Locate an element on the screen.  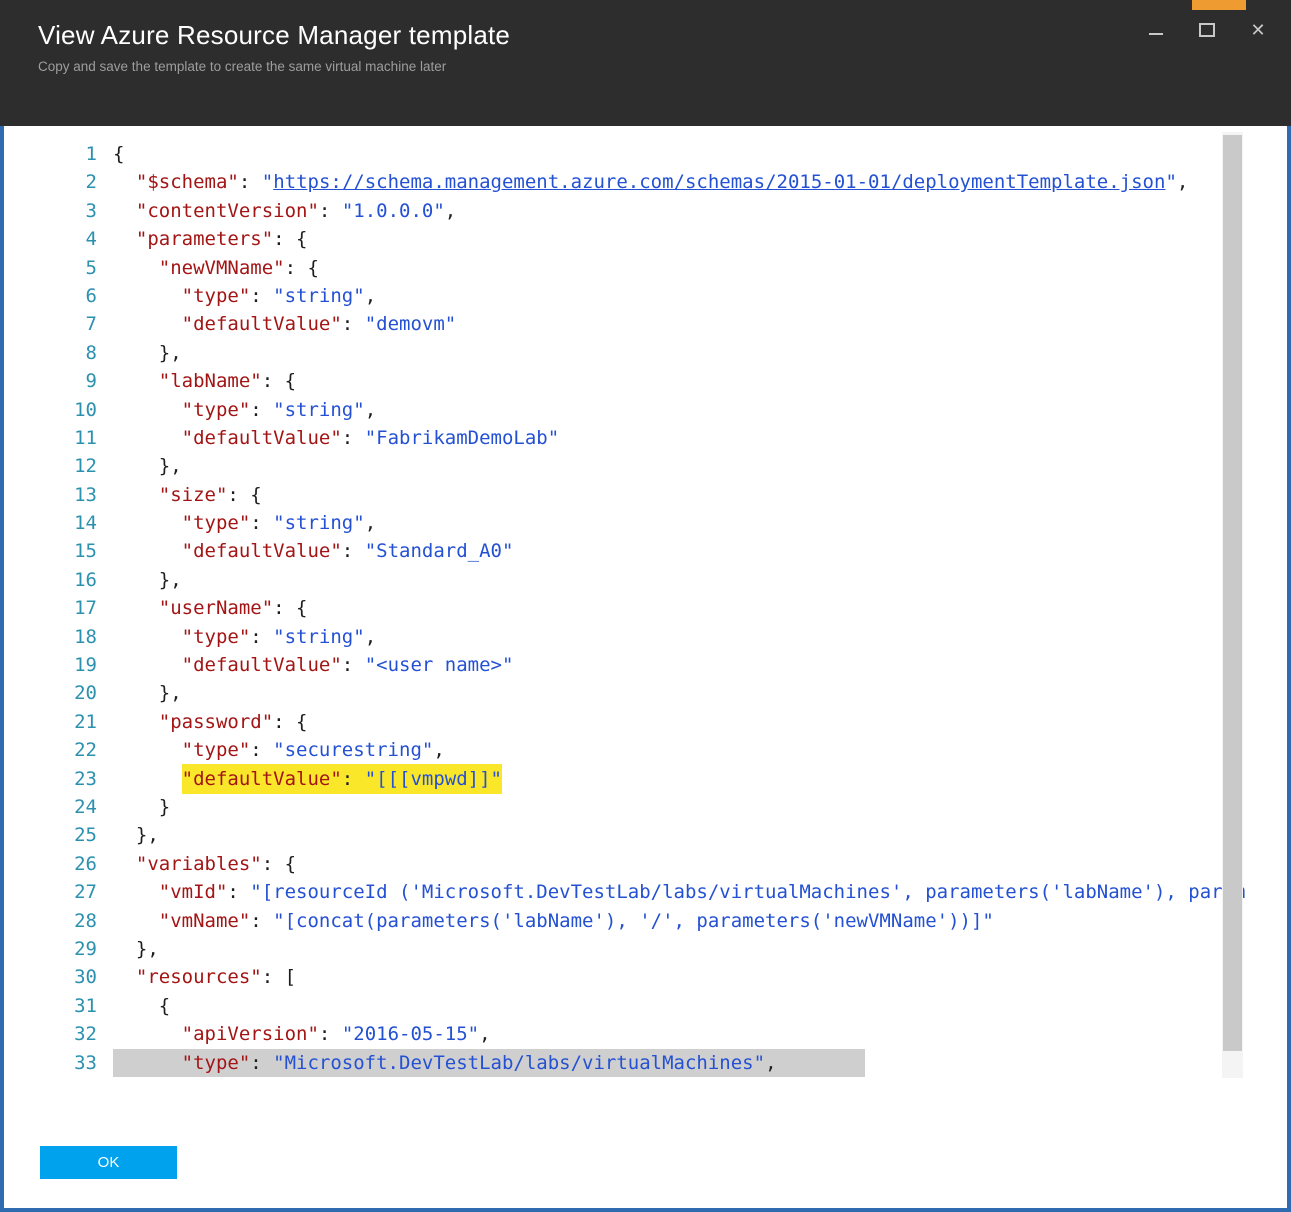
line-number: 26 is located at coordinates (85, 863).